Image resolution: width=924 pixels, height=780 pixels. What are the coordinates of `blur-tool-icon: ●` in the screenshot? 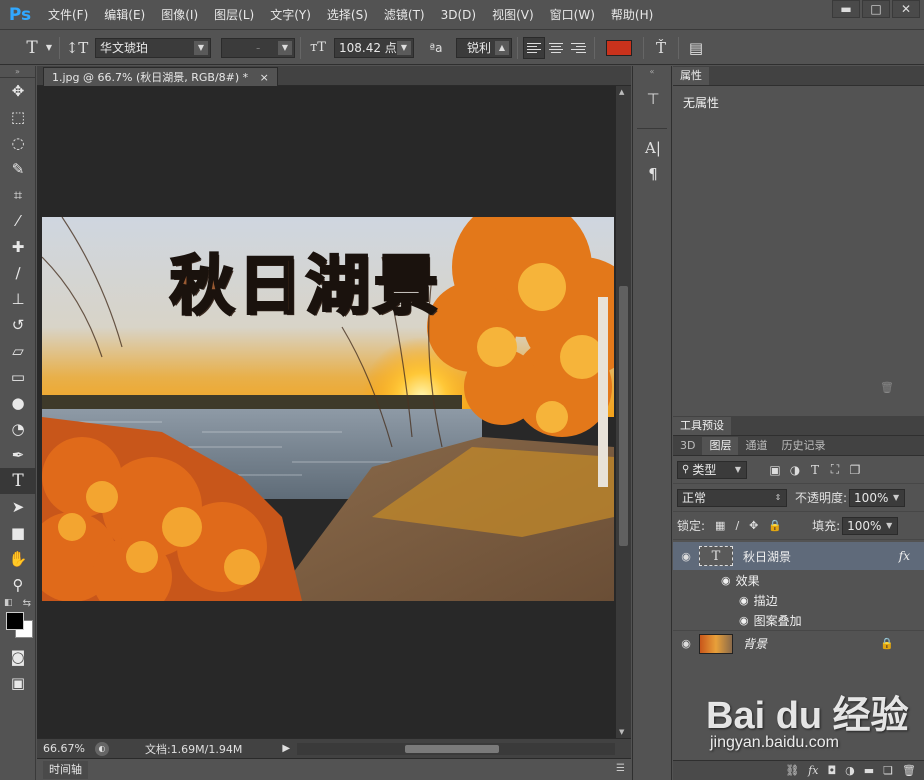 It's located at (18, 403).